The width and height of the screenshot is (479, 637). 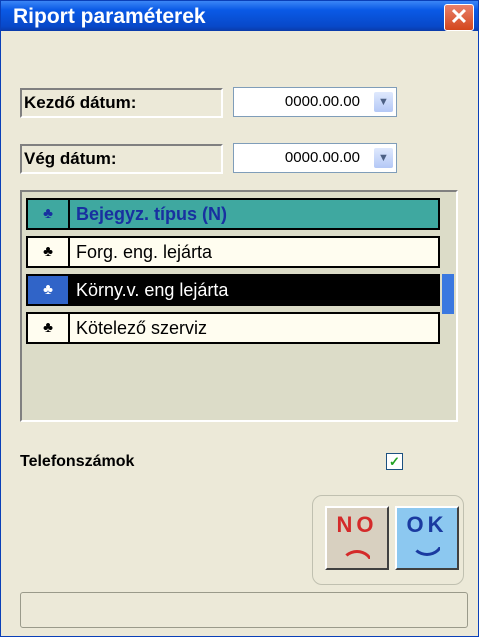 I want to click on check-icon: ✓, so click(x=394, y=461).